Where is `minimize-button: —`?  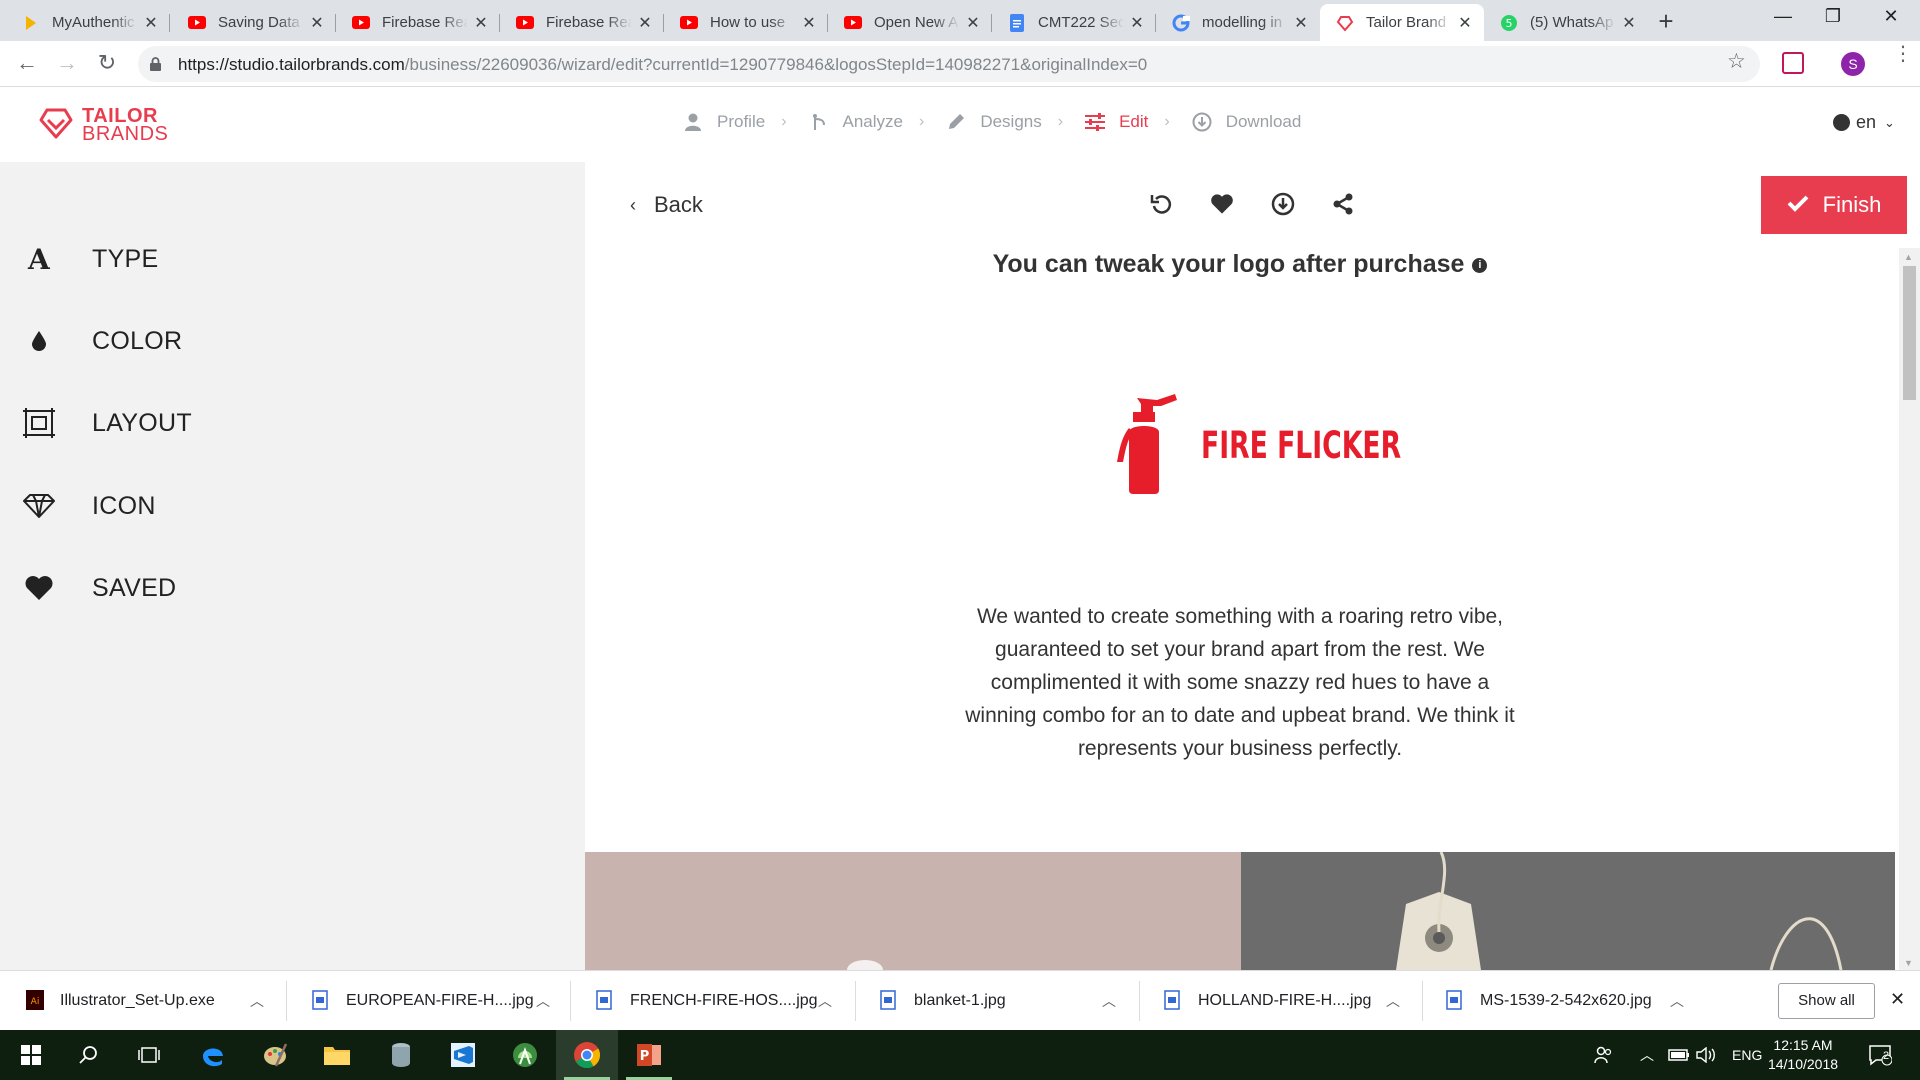 minimize-button: — is located at coordinates (1783, 16).